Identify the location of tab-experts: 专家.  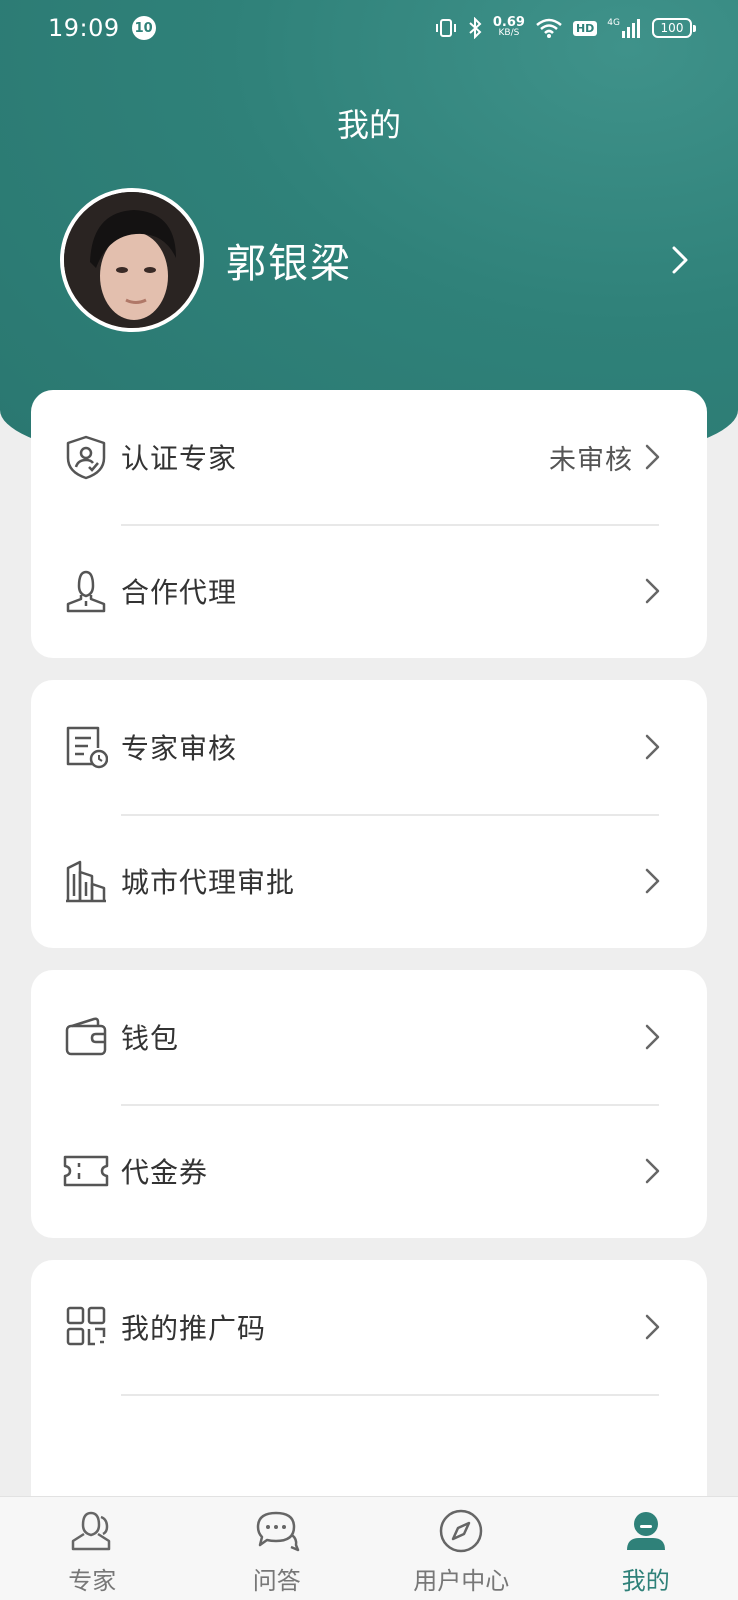
(92, 1548).